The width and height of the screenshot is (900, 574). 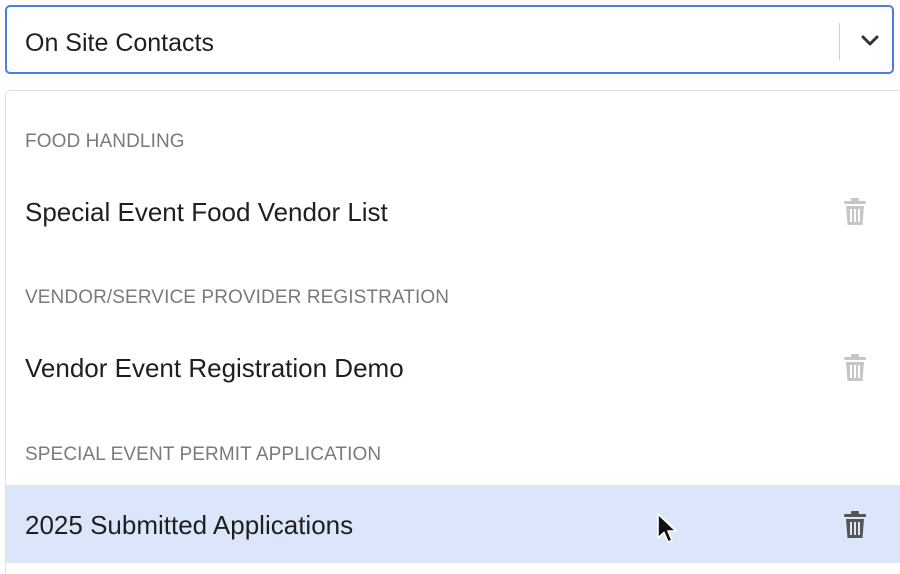 What do you see at coordinates (203, 454) in the screenshot?
I see `group-header-special-event-permit-application: SPECIAL EVENT PERMIT APPLICATION` at bounding box center [203, 454].